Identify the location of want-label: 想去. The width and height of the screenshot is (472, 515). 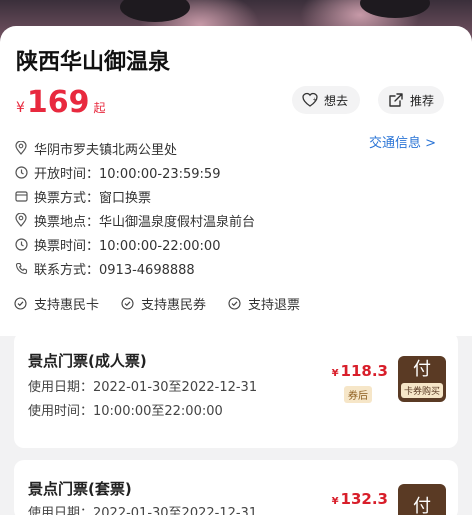
(336, 100).